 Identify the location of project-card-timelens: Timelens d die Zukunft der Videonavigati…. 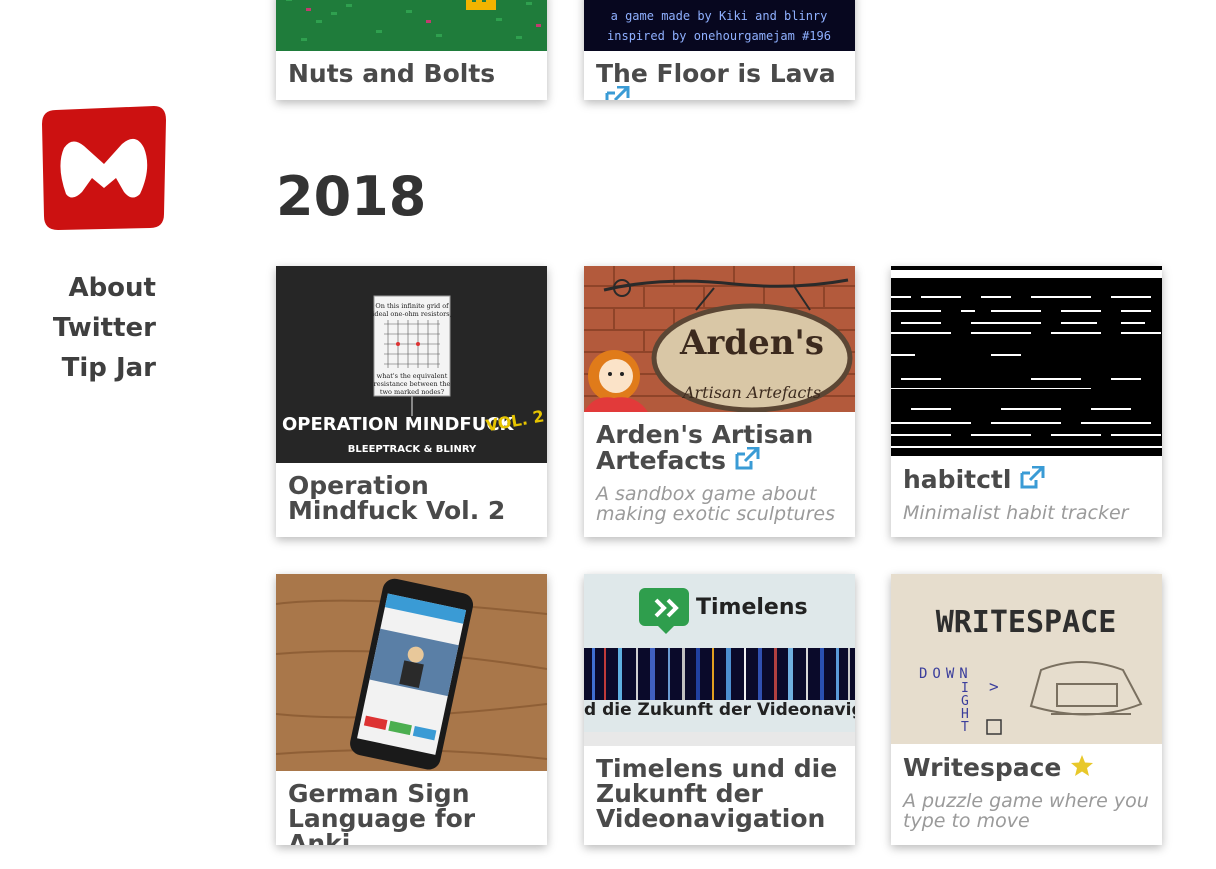
(719, 709).